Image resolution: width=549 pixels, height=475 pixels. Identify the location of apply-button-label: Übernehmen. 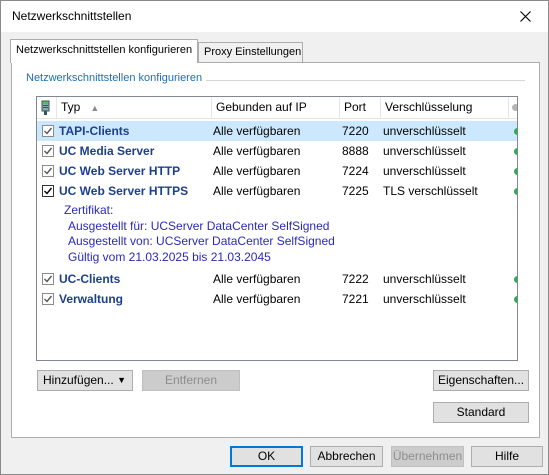
(427, 456).